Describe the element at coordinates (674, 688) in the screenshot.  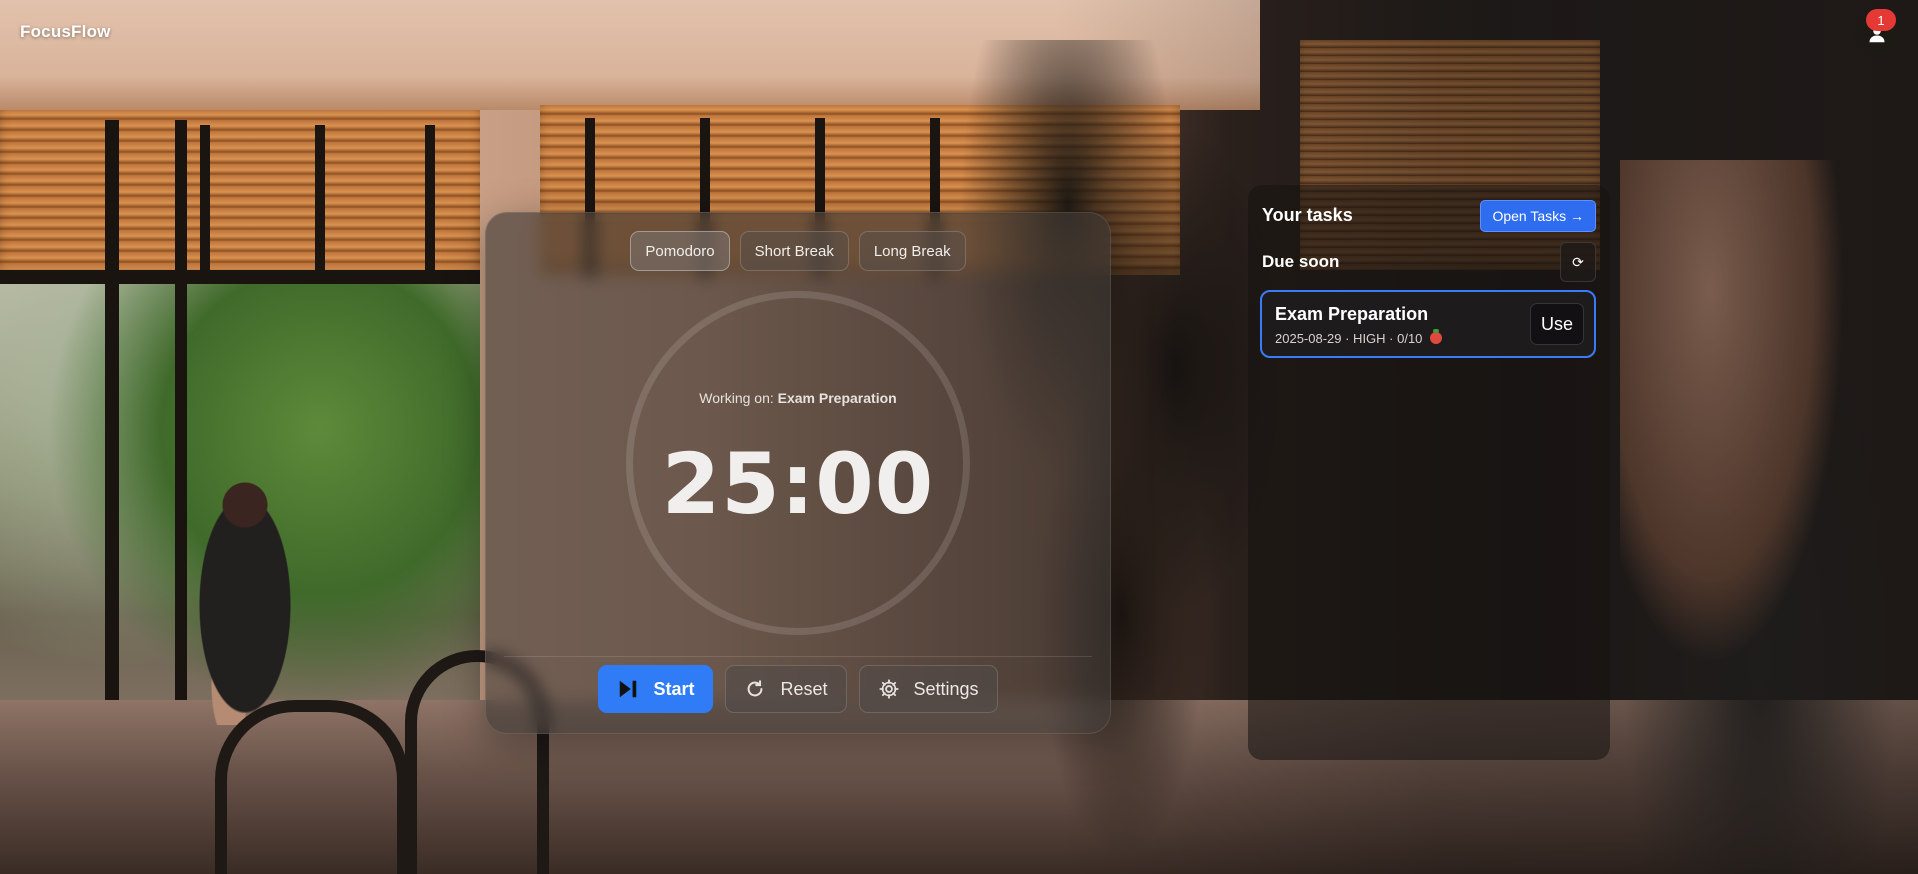
I see `start-label: Start` at that location.